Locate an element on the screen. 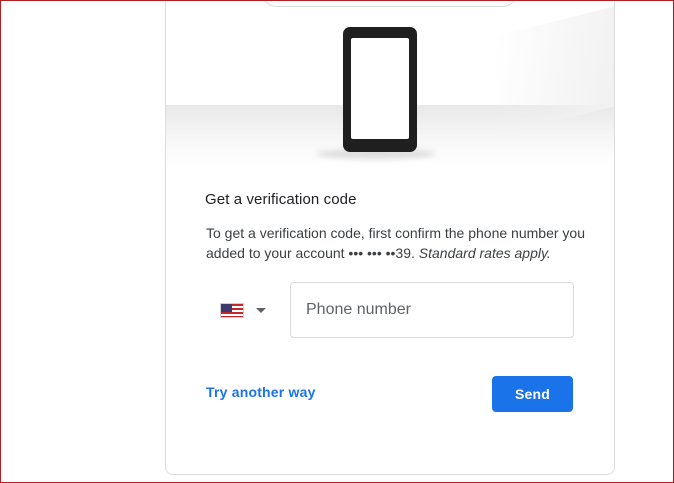 The image size is (674, 483). smartphone-screen is located at coordinates (380, 88).